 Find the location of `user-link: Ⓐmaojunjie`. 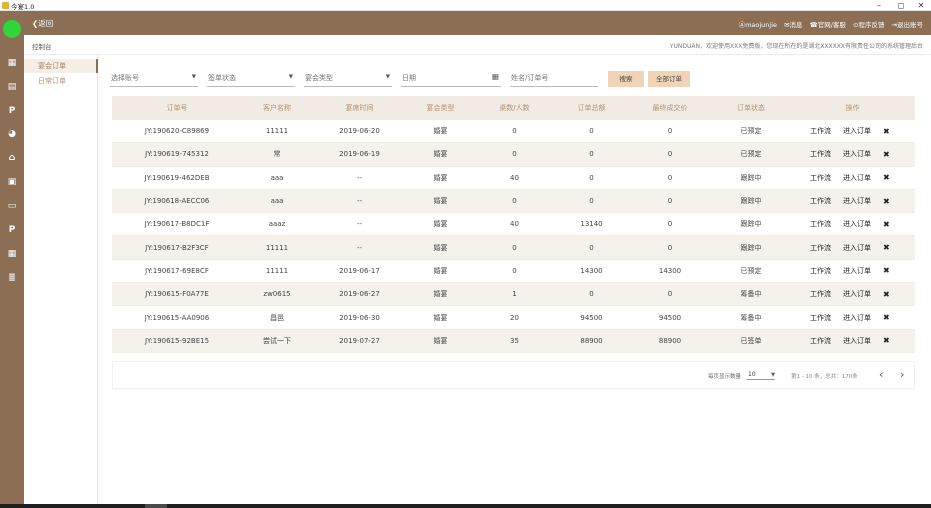

user-link: Ⓐmaojunjie is located at coordinates (758, 25).